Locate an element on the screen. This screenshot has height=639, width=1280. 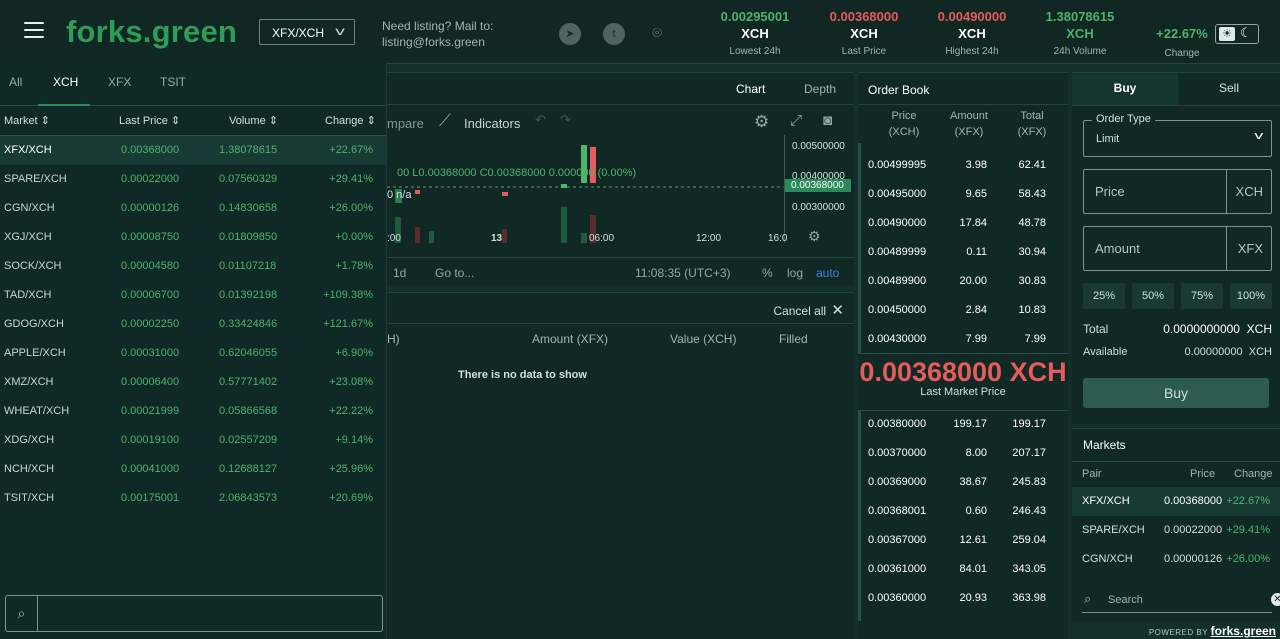
column-header-price: Price (XCH) is located at coordinates (904, 124).